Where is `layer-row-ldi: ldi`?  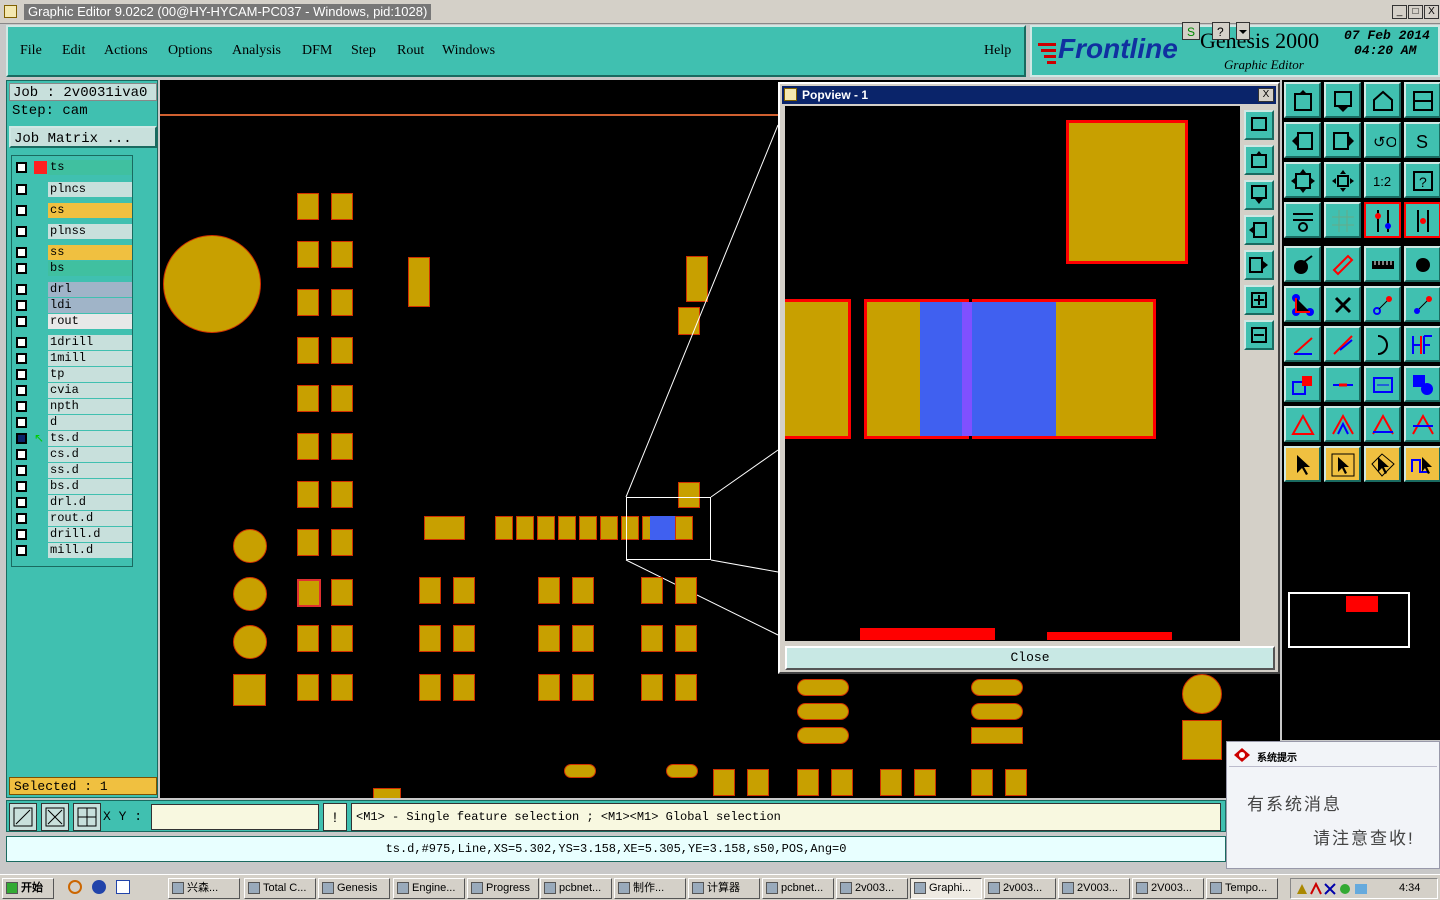
layer-row-ldi: ldi is located at coordinates (73, 305).